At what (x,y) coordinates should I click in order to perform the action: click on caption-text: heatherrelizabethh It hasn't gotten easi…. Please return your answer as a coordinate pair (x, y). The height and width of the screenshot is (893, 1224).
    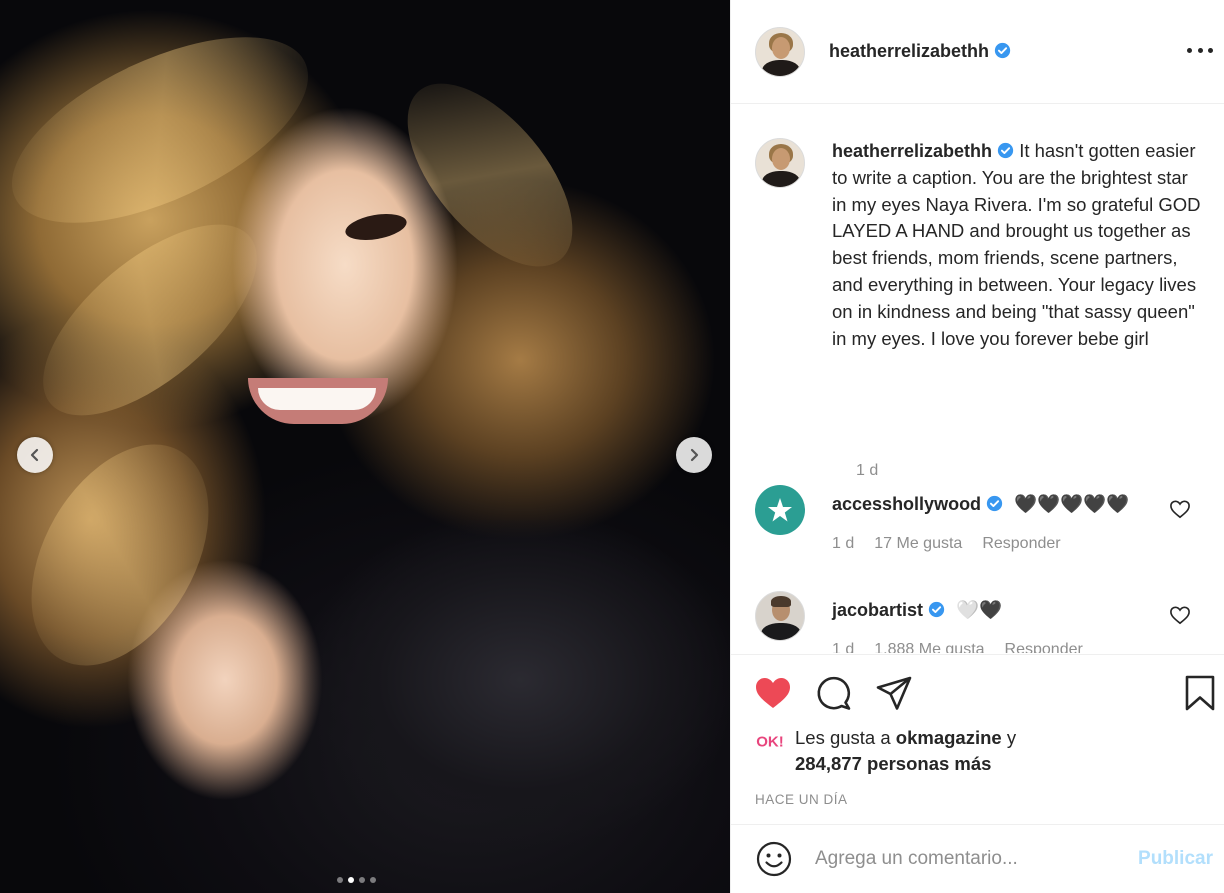
    Looking at the image, I should click on (1017, 245).